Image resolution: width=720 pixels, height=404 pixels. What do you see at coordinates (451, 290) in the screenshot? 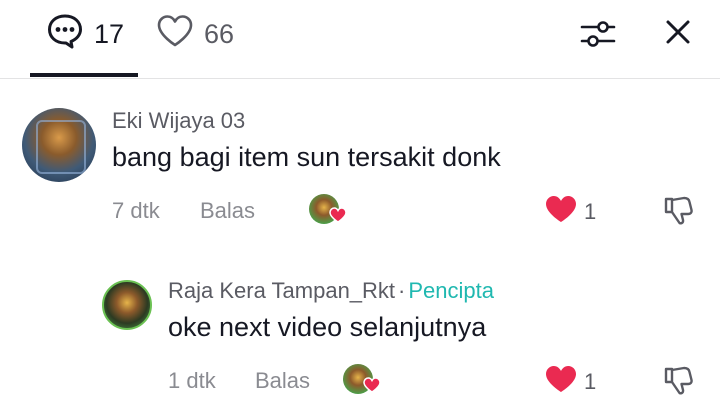
I see `creator-badge: Pencipta` at bounding box center [451, 290].